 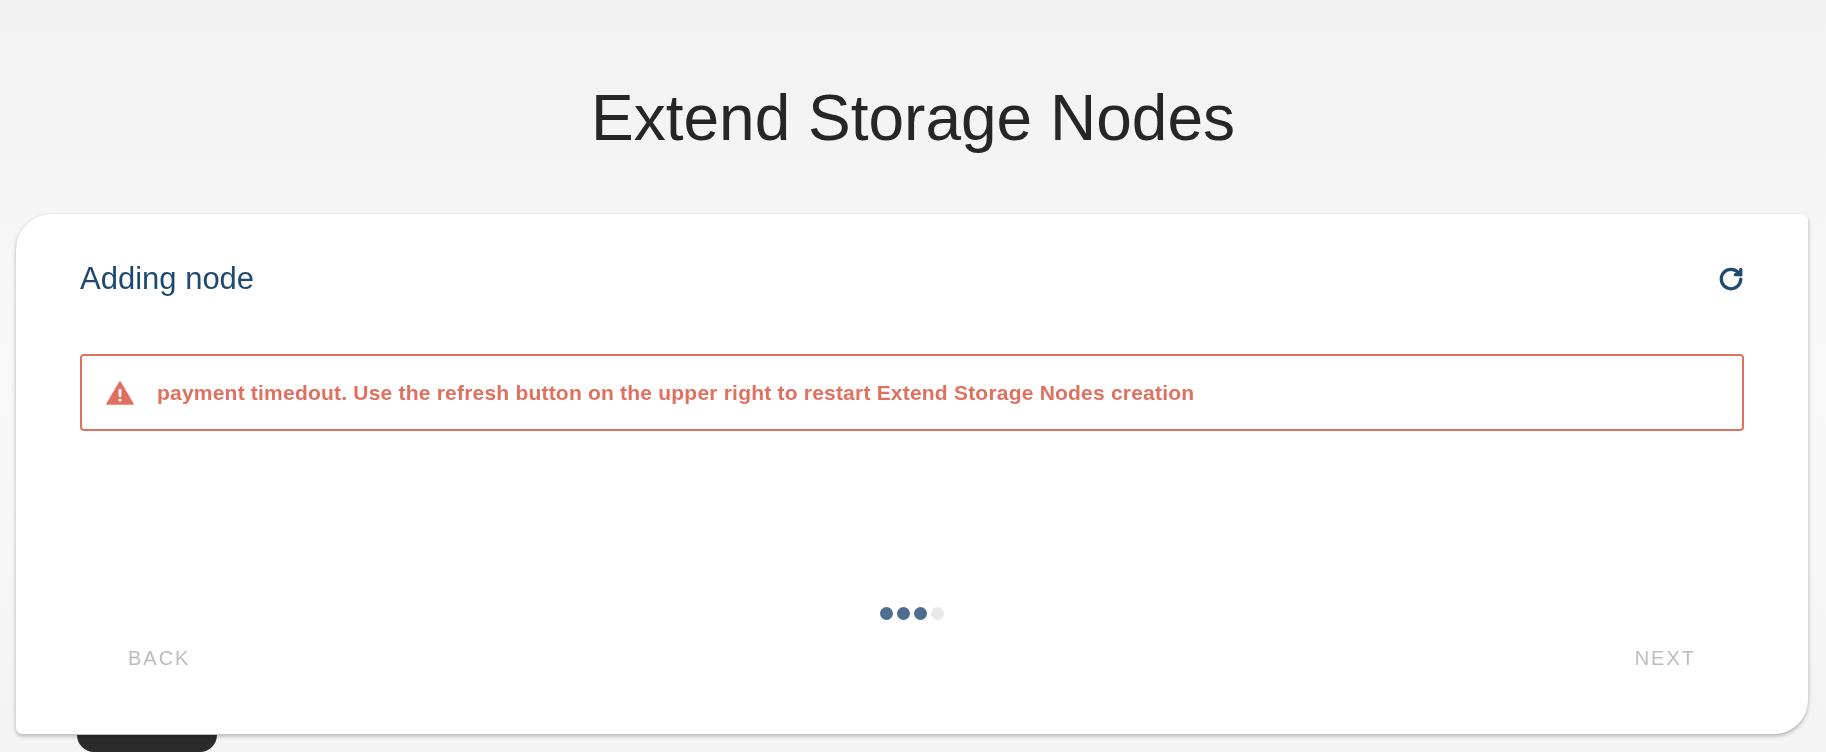 I want to click on warning-icon, so click(x=120, y=392).